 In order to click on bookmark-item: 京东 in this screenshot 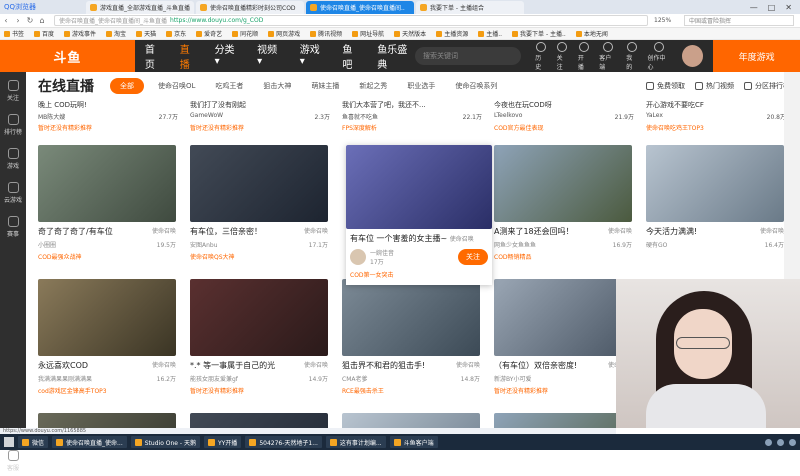, I will do `click(176, 33)`.